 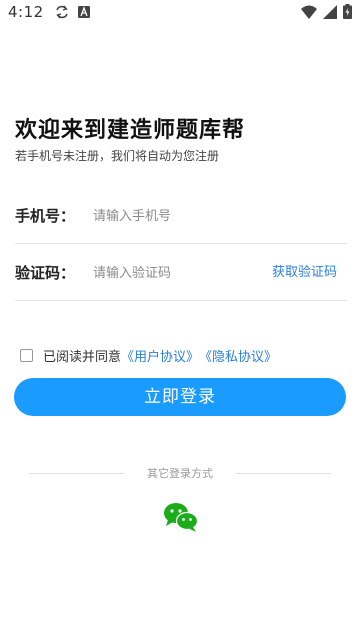 What do you see at coordinates (117, 156) in the screenshot?
I see `page-subtitle: 若手机号未注册，我们将自动为您注册` at bounding box center [117, 156].